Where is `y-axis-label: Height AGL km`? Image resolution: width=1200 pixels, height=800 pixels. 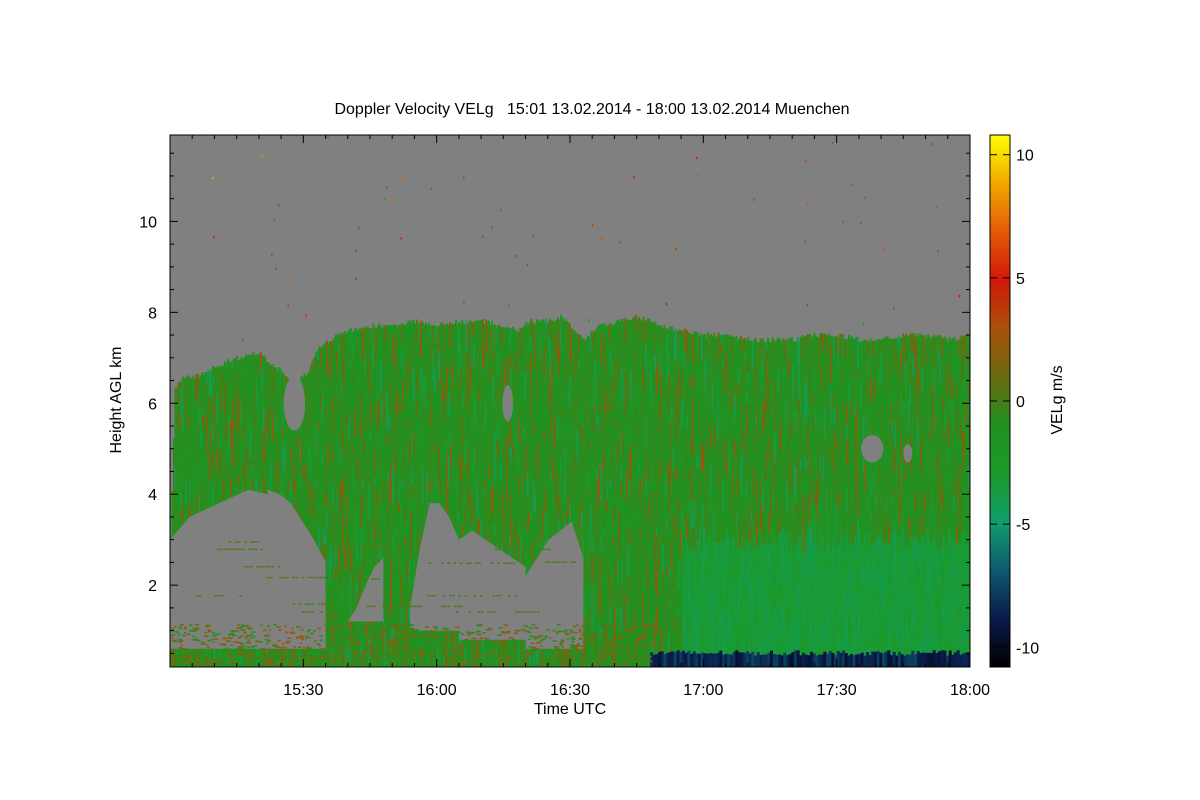 y-axis-label: Height AGL km is located at coordinates (116, 399).